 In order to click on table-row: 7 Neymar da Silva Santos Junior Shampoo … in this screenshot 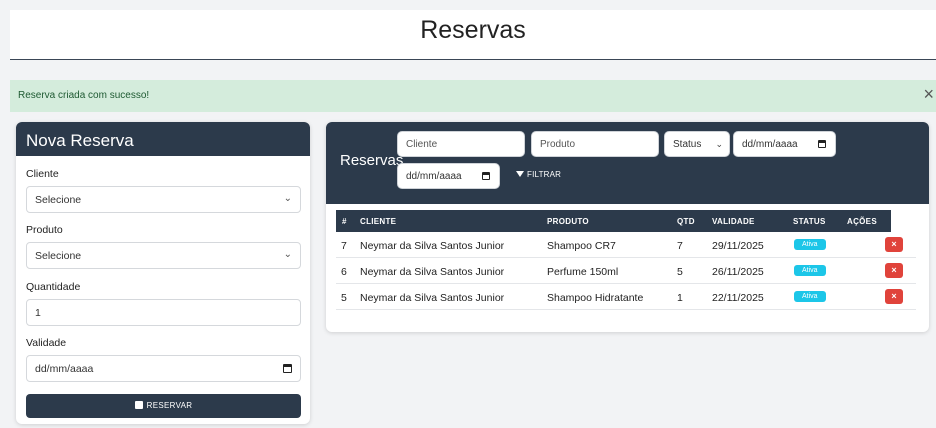, I will do `click(626, 245)`.